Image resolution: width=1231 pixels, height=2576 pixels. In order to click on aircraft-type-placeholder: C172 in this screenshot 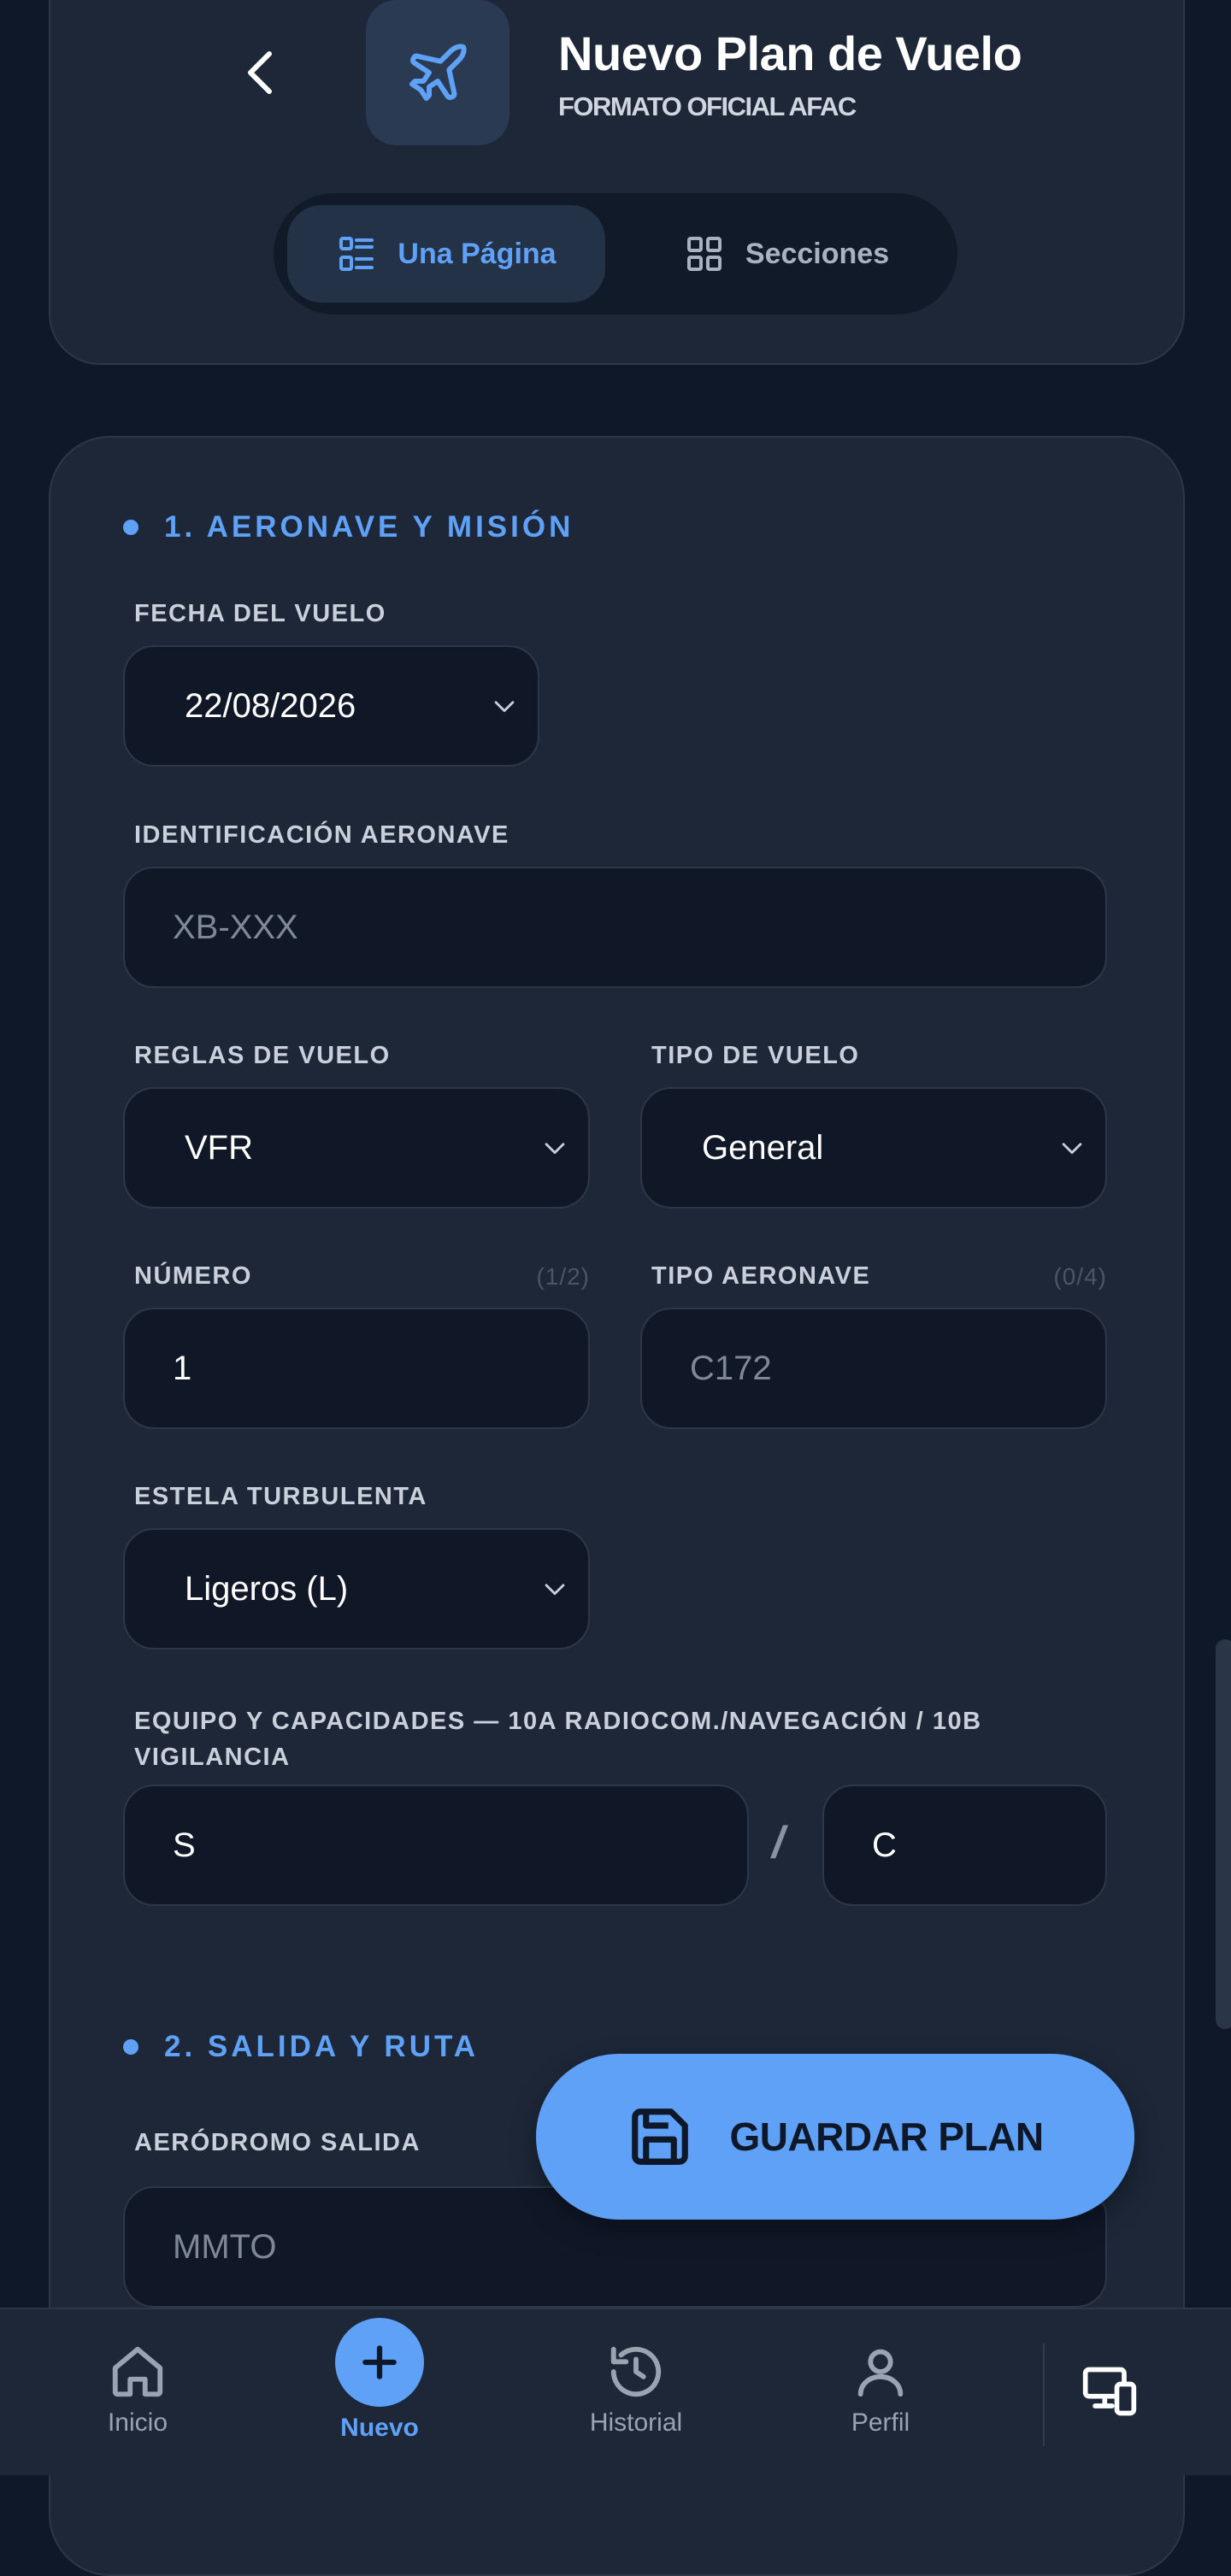, I will do `click(731, 1368)`.